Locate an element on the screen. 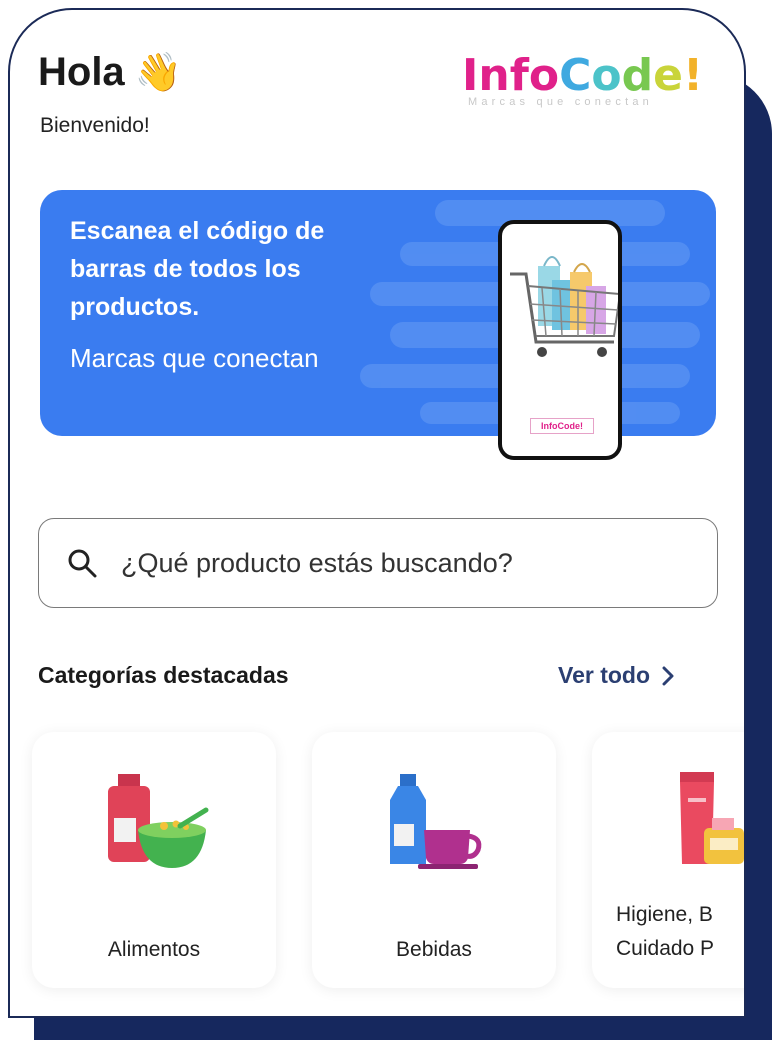 The width and height of the screenshot is (772, 1040). category-label: Bebidas is located at coordinates (434, 949).